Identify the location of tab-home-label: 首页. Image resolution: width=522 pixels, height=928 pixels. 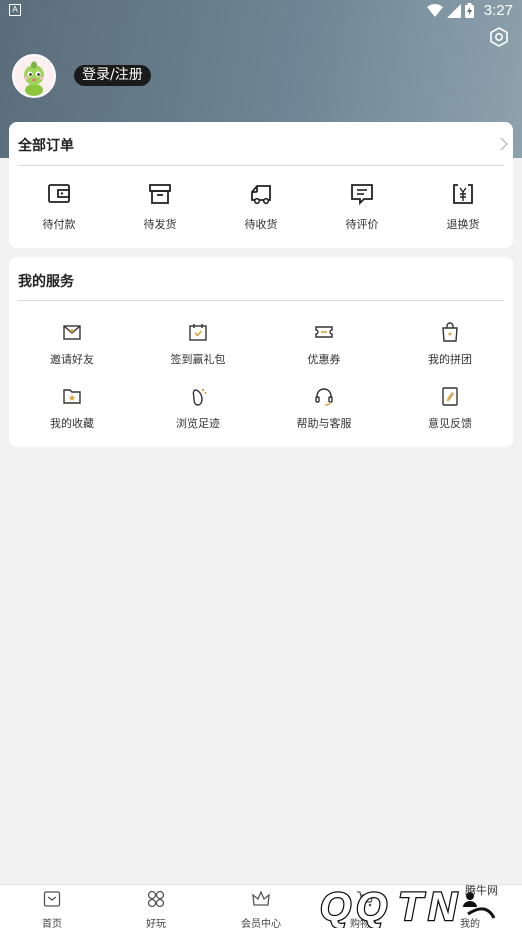
(52, 923).